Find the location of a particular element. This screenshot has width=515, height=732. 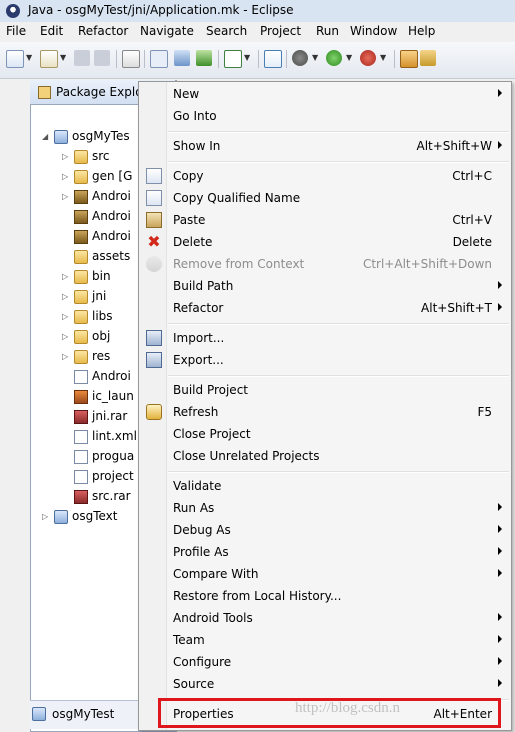

menu-item-build-project: Build Project is located at coordinates (325, 390).